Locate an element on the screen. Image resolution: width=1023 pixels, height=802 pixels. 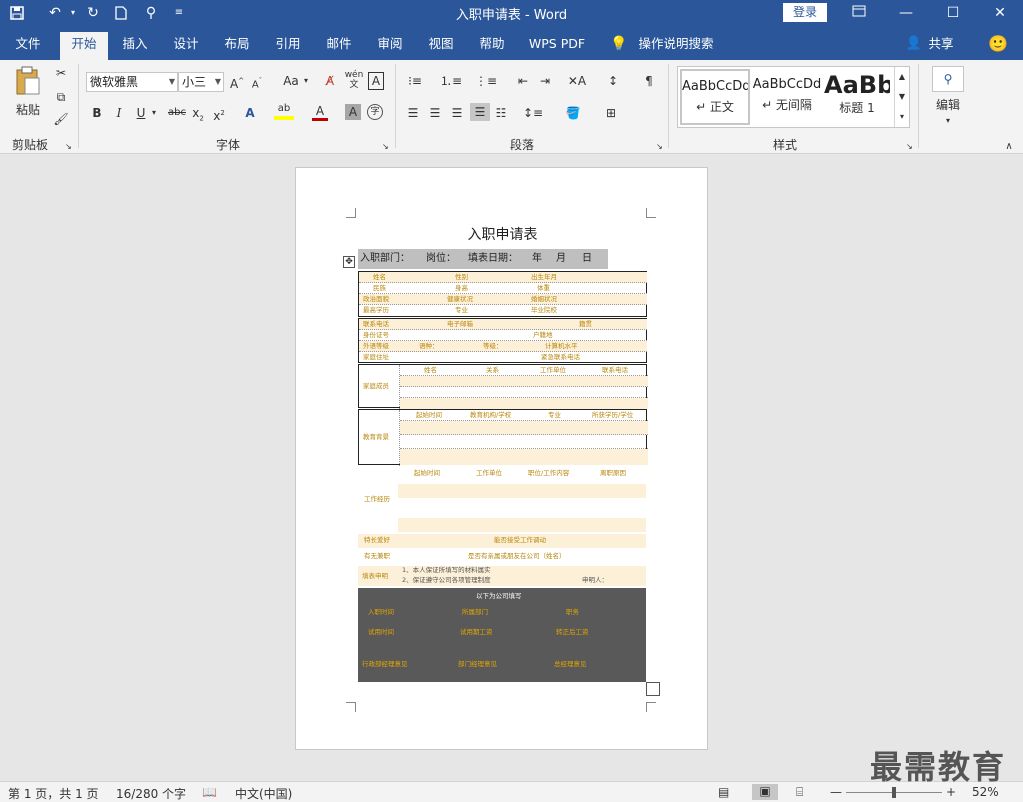
tab-wps-pdf: WPS PDF is located at coordinates (557, 46).